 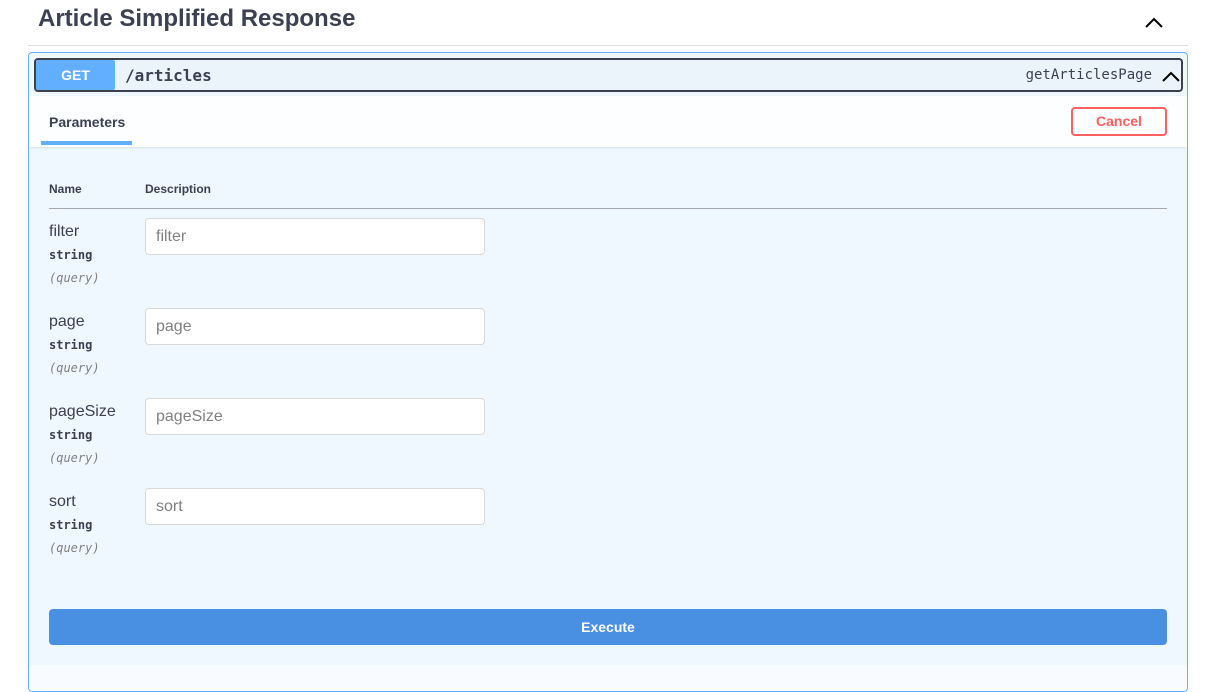 I want to click on column-header-name: Name, so click(x=65, y=189).